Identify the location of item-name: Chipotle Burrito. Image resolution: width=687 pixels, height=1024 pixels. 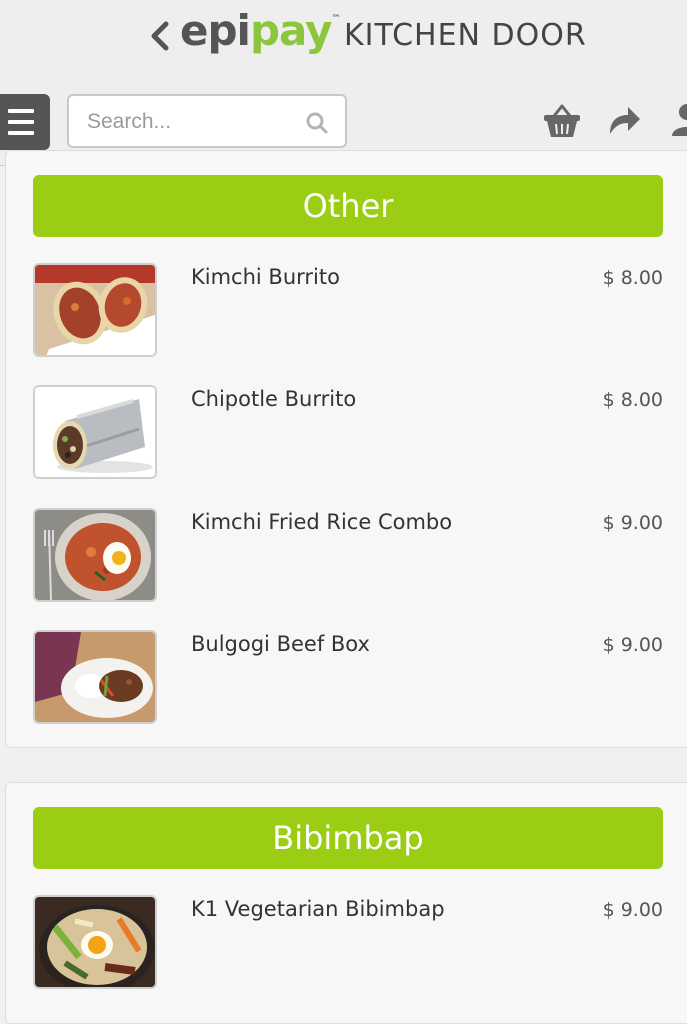
(273, 399).